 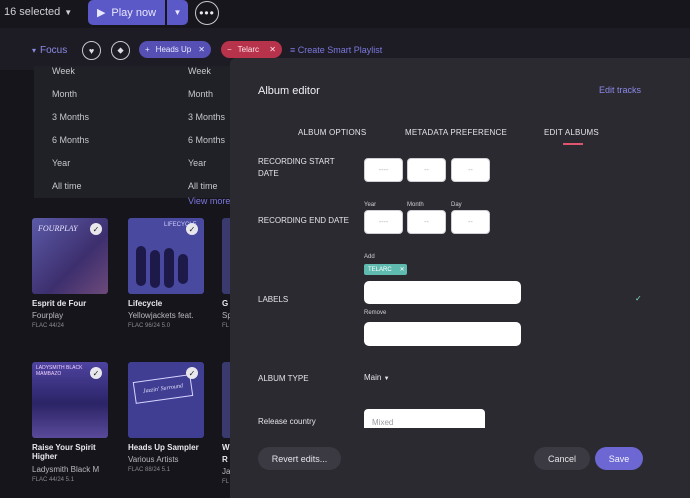 I want to click on favorite-filter-button: ♥, so click(x=91, y=50).